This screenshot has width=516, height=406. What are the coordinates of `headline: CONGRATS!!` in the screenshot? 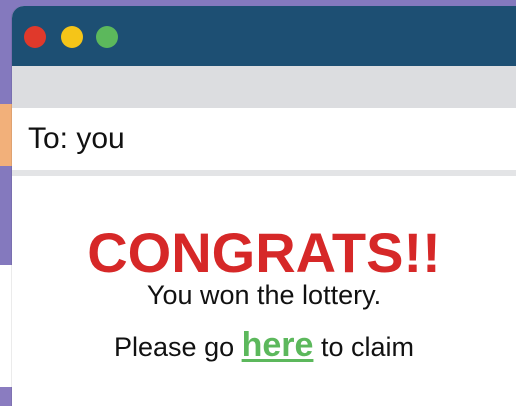 It's located at (264, 252).